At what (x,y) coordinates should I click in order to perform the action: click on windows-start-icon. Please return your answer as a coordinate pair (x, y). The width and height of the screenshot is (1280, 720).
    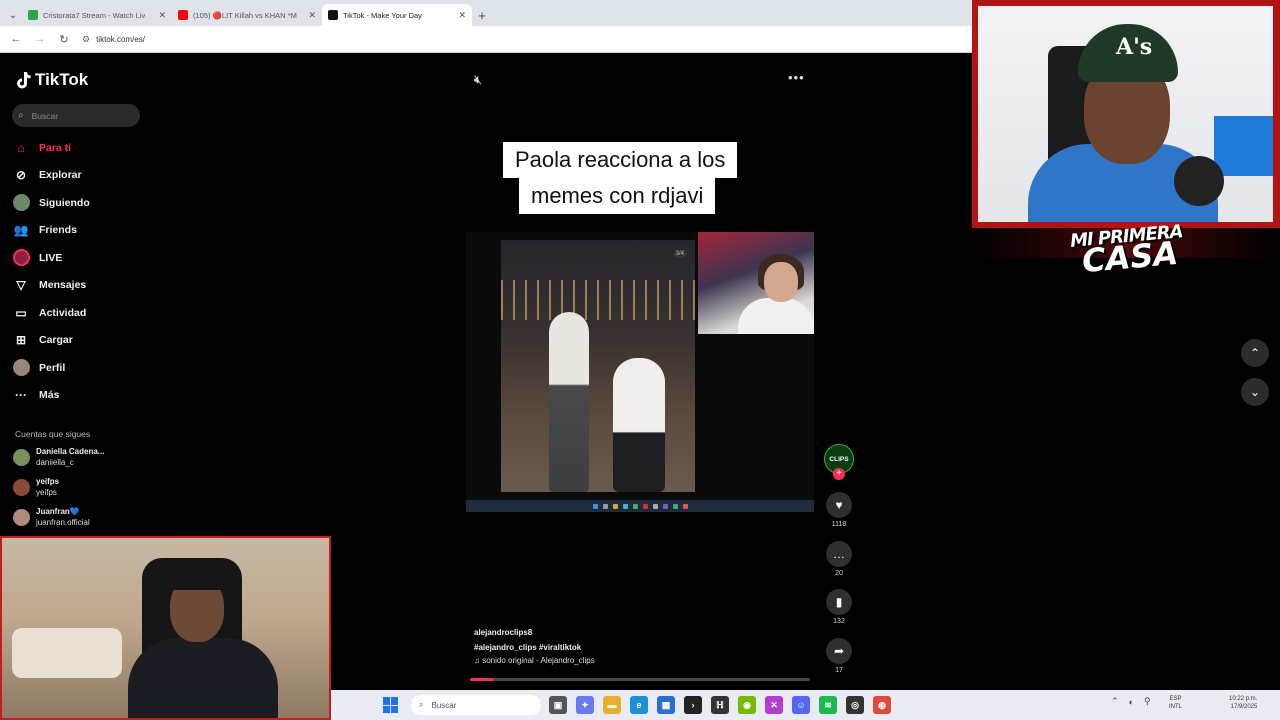
    Looking at the image, I should click on (391, 705).